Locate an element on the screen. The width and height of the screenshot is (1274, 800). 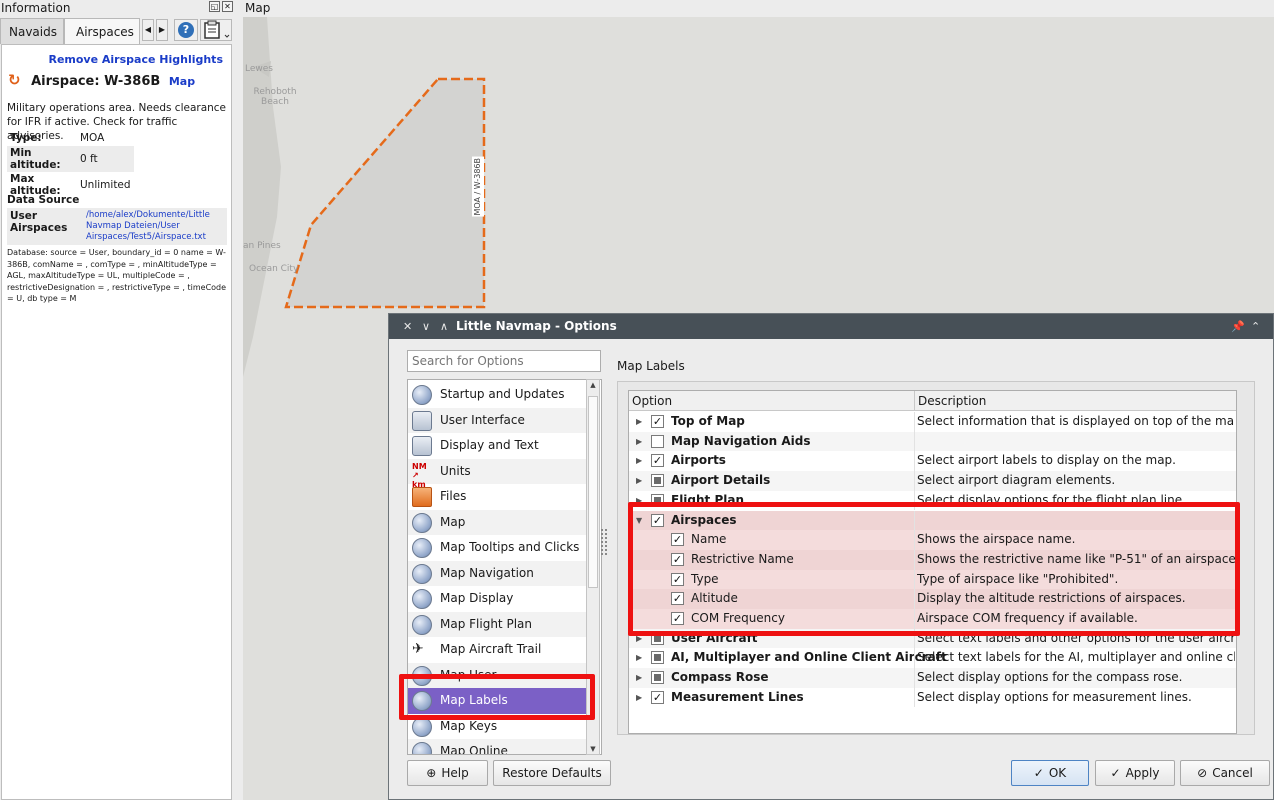
nav-item-map-display: Map Display is located at coordinates (497, 599).